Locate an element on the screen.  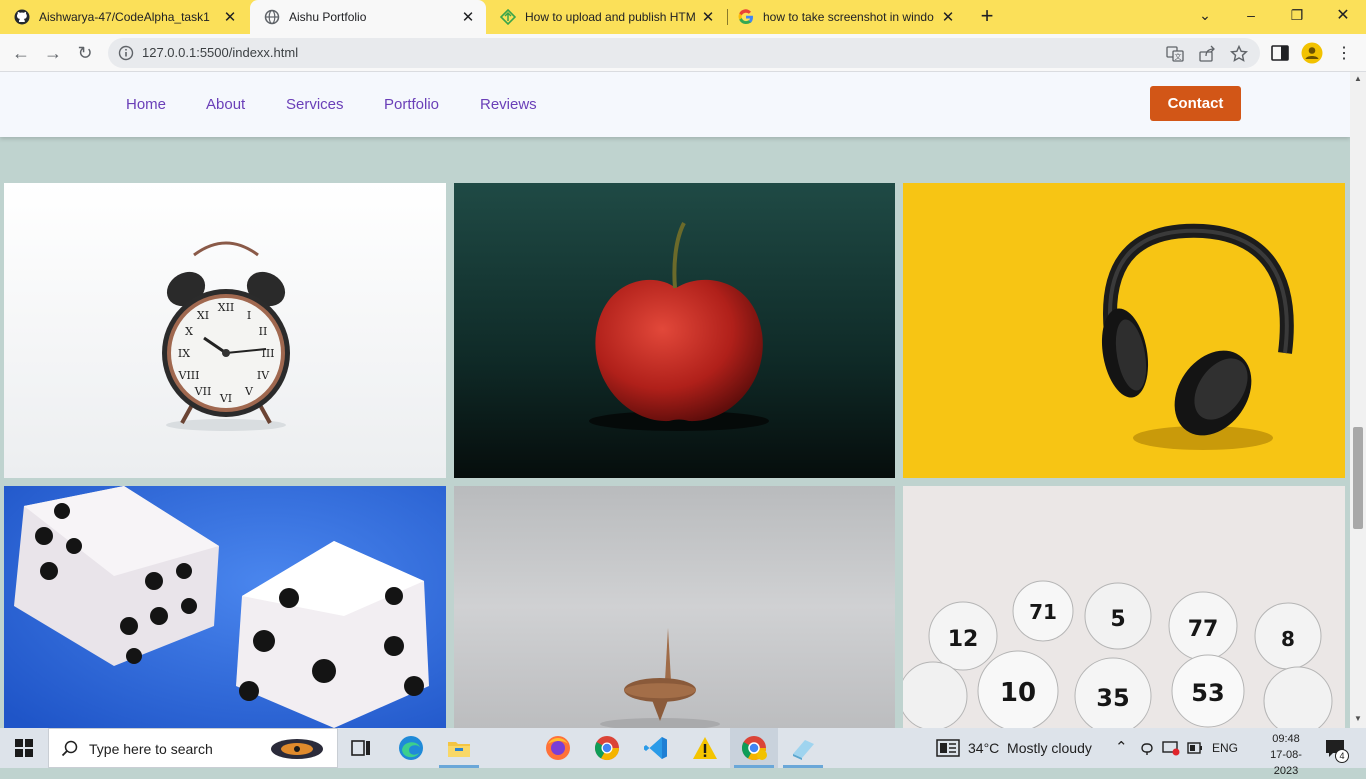
chrome-icon is located at coordinates (607, 748).